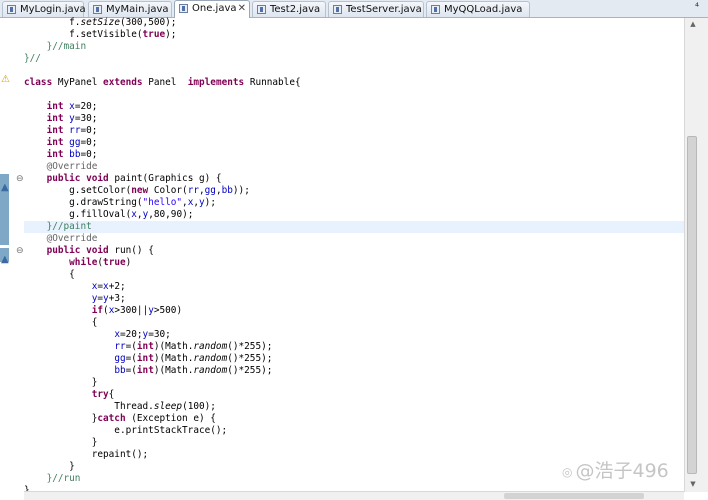 This screenshot has height=500, width=708. I want to click on code-line: x=x+2;, so click(75, 287).